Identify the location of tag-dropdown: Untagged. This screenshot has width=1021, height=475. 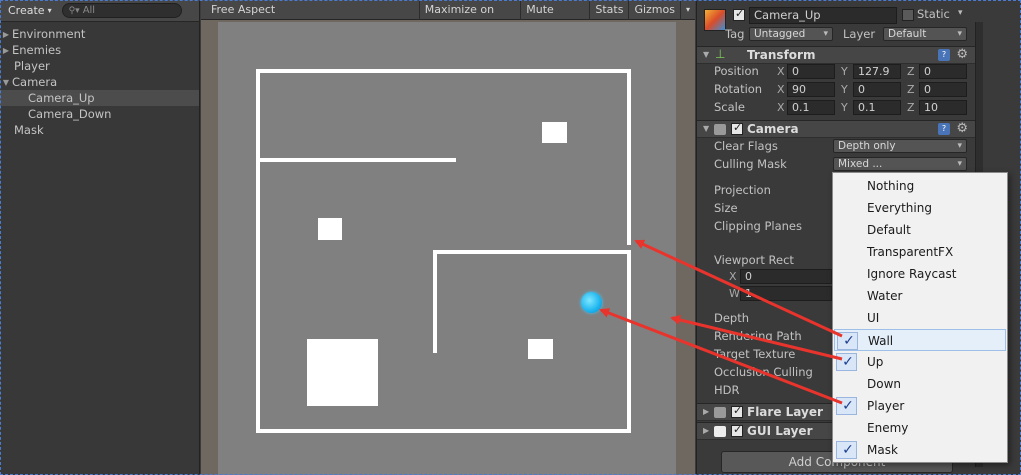
(791, 34).